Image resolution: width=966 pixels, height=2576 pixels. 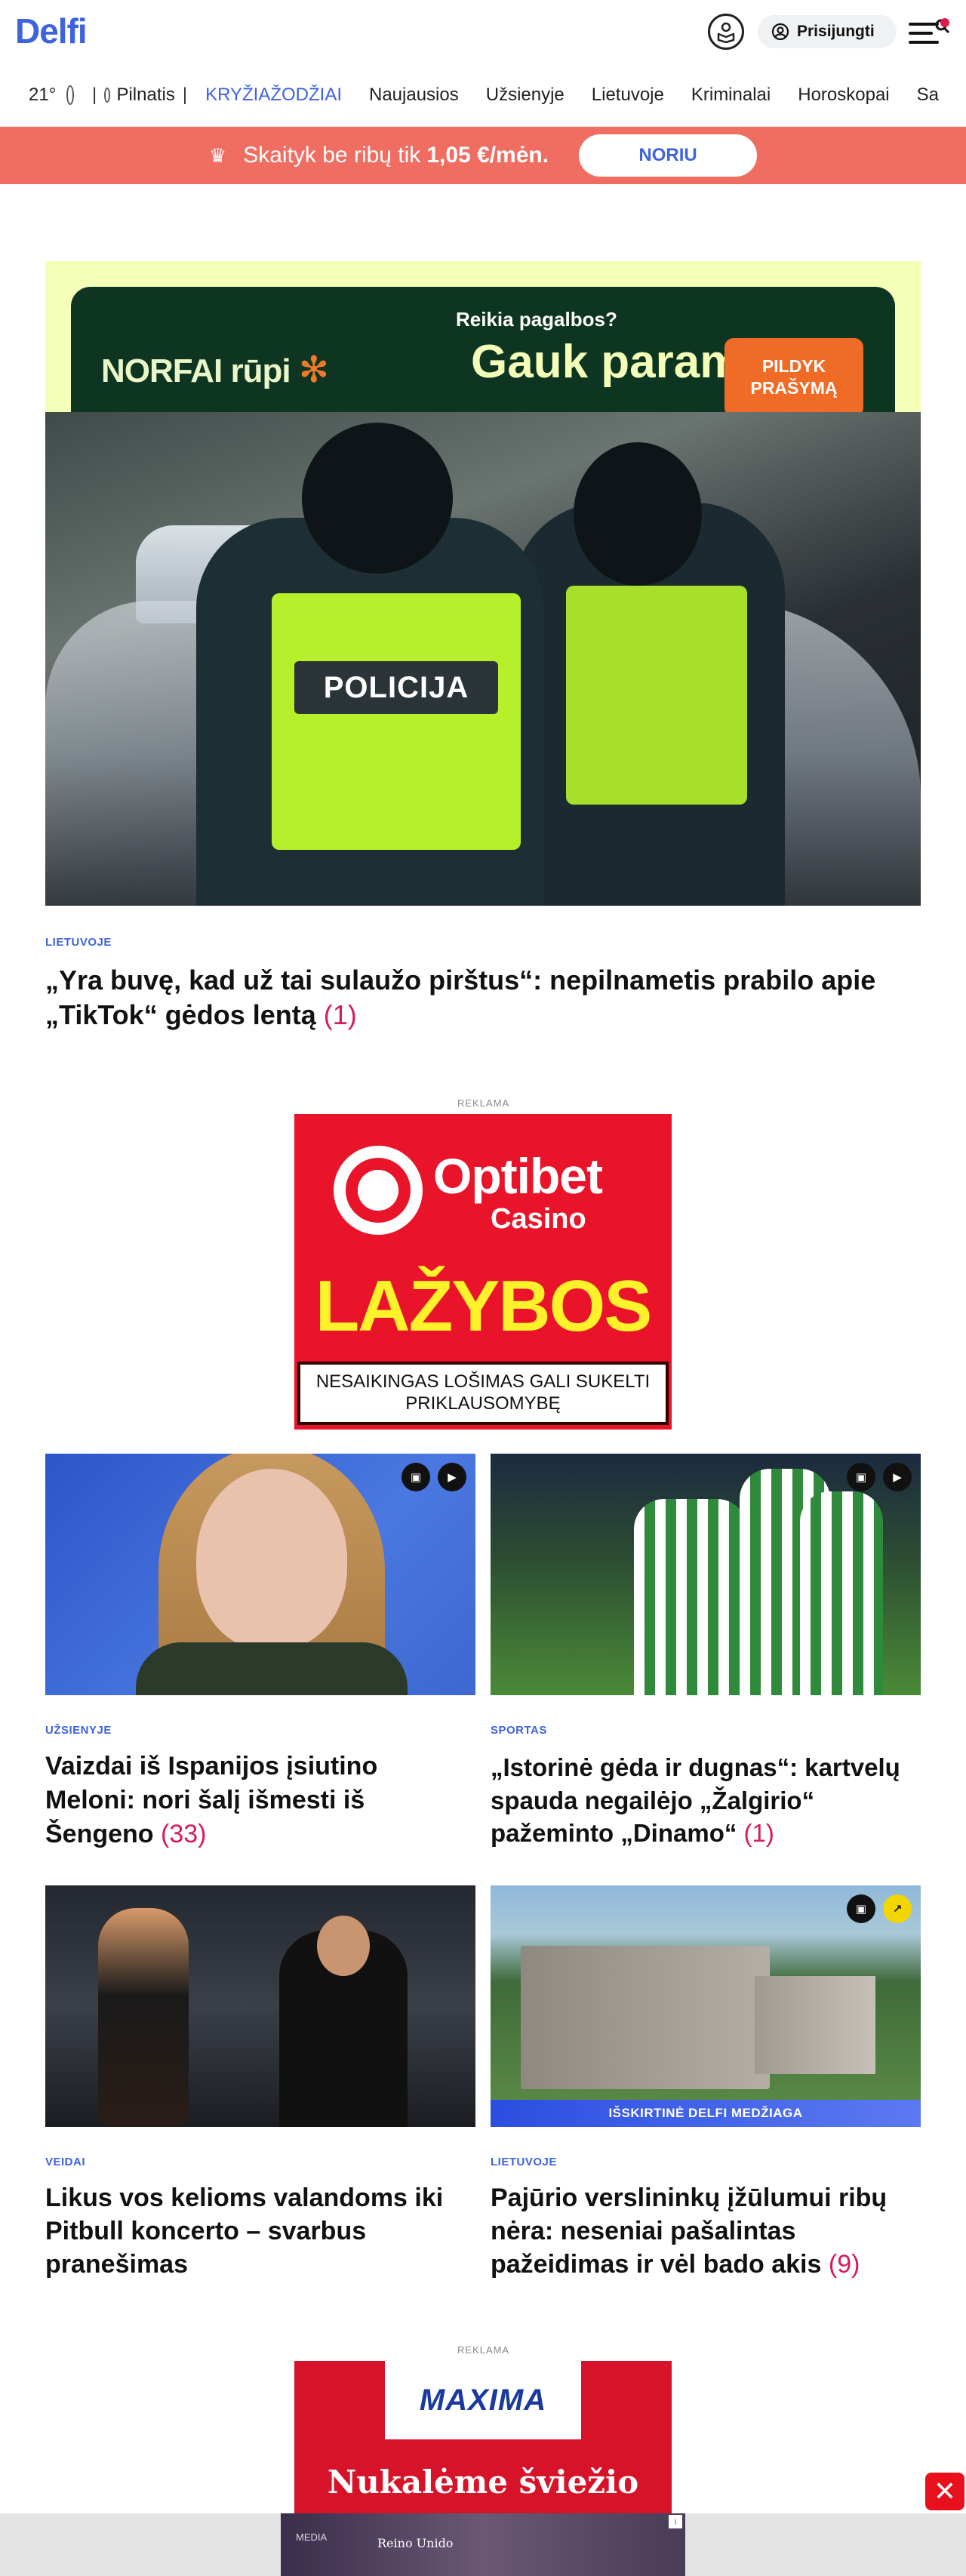 What do you see at coordinates (273, 95) in the screenshot?
I see `nav-item-kryziazodziai: KRYŽIAŽODŽIAI` at bounding box center [273, 95].